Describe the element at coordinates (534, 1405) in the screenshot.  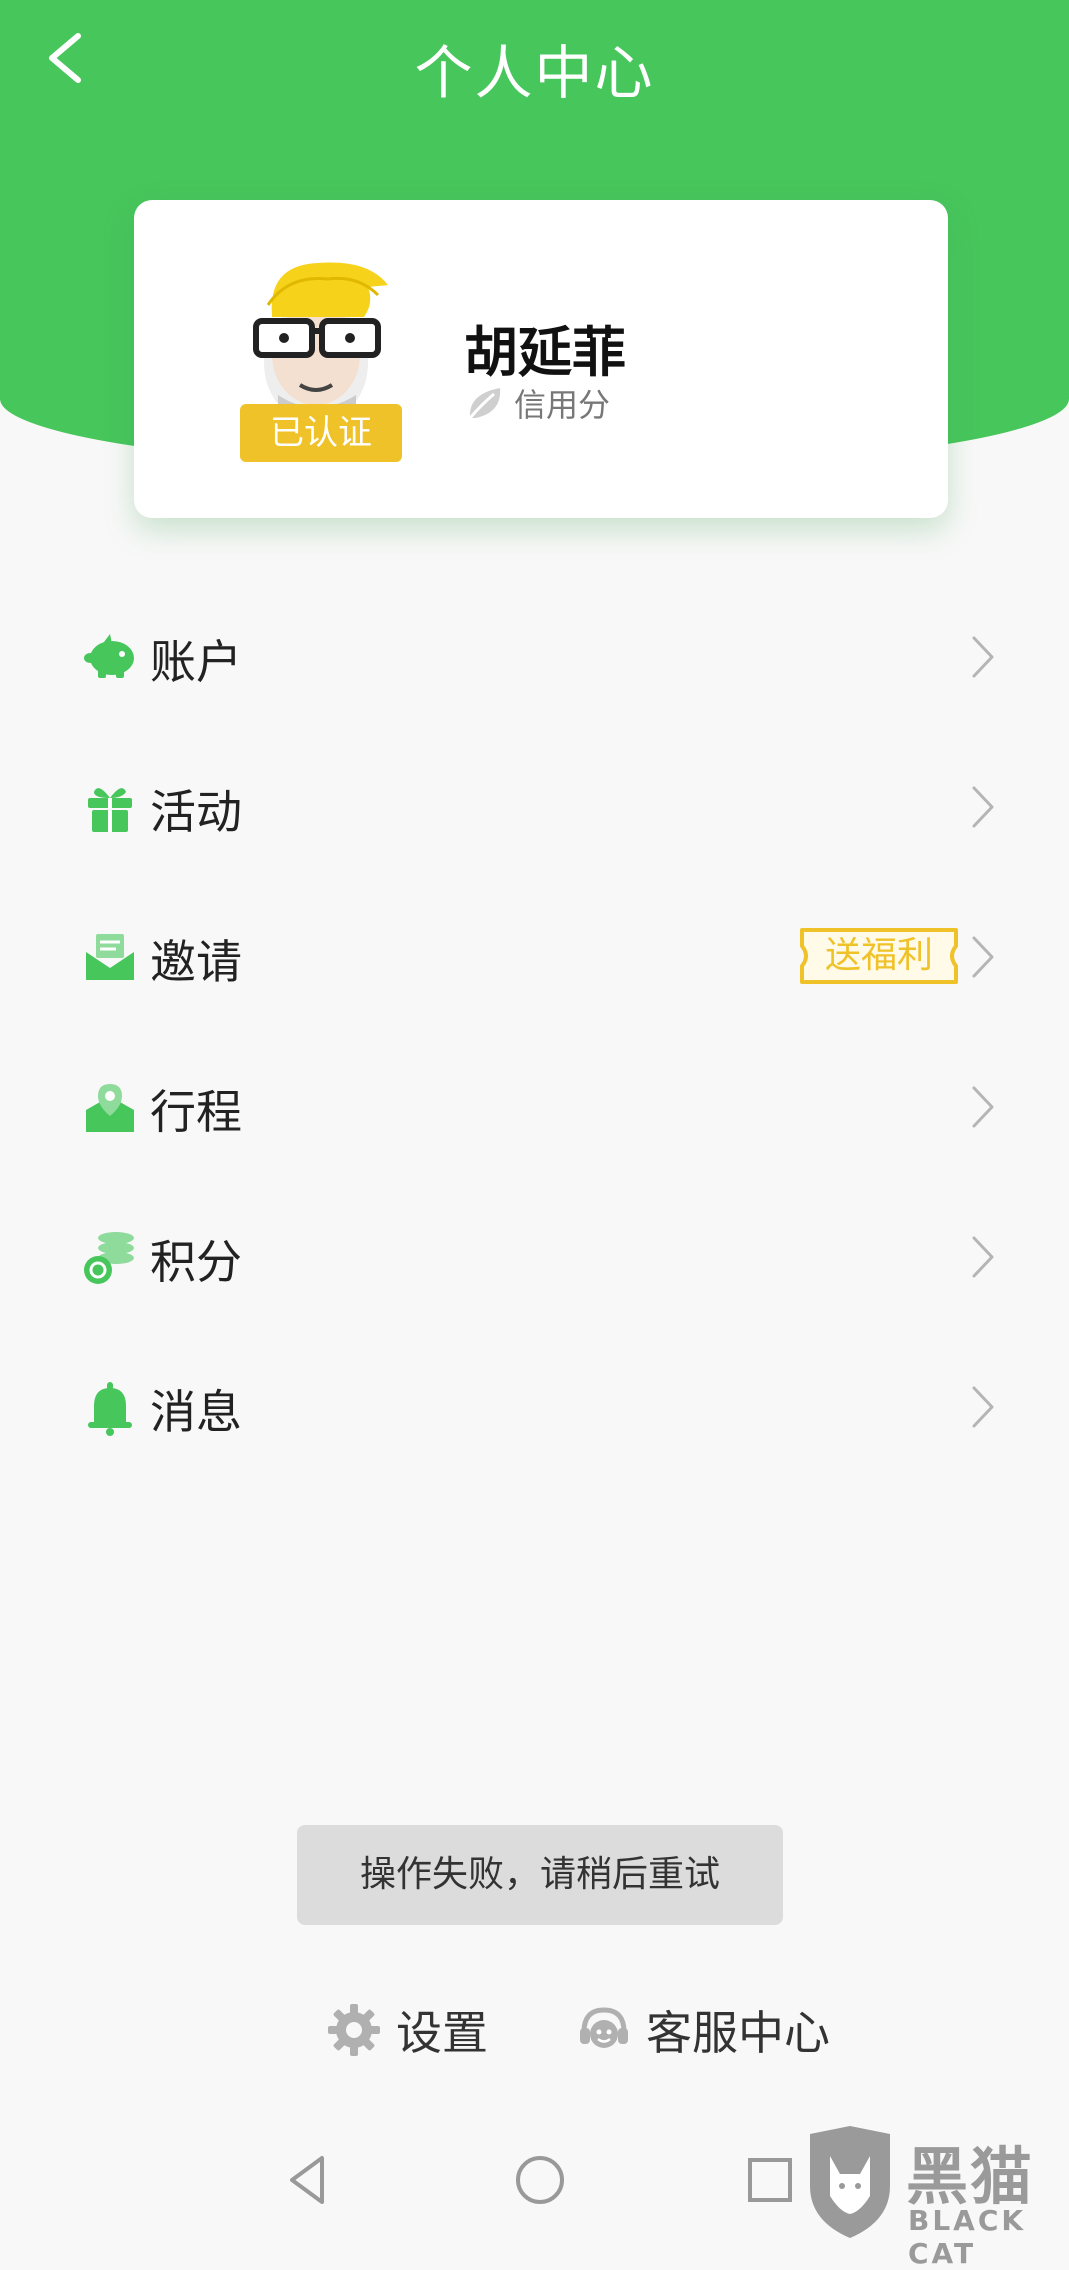
I see `menu-item-messages: 消息` at that location.